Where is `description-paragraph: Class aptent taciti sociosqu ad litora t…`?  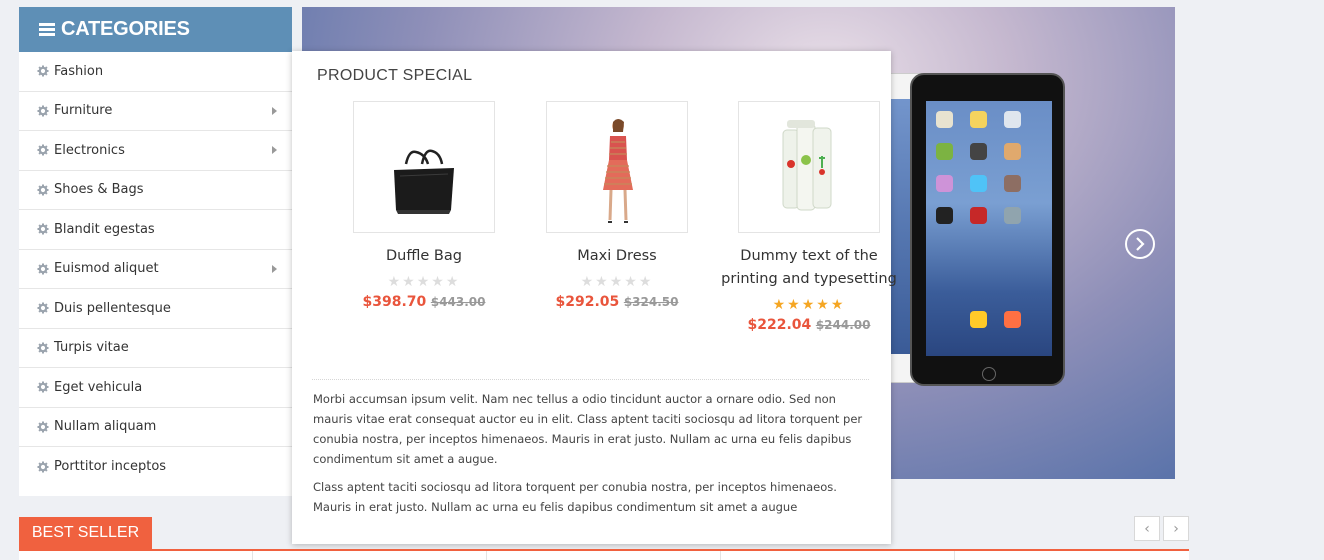 description-paragraph: Class aptent taciti sociosqu ad litora t… is located at coordinates (575, 497).